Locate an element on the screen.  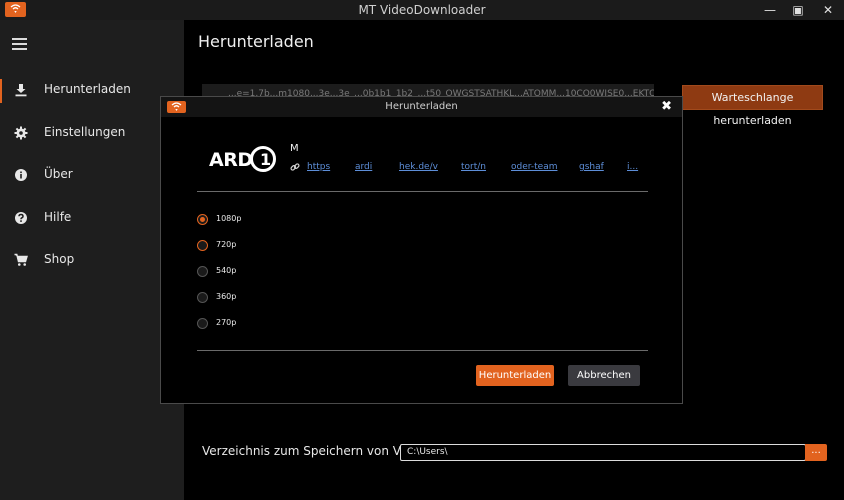
minimize-button: — is located at coordinates (770, 10).